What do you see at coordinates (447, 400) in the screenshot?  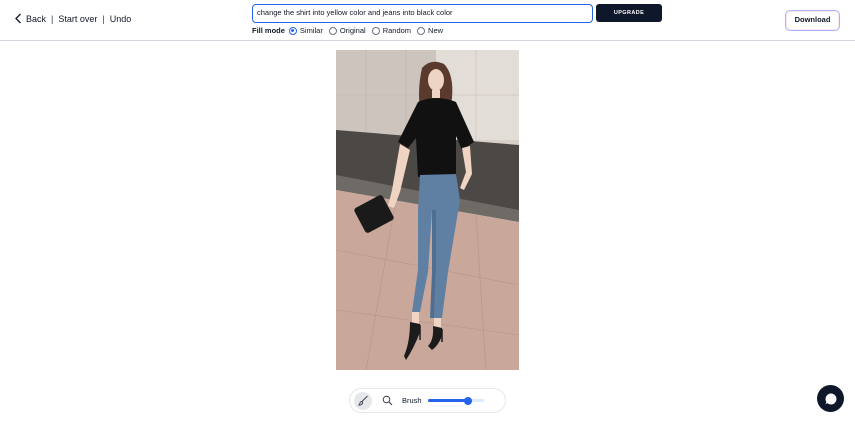 I see `brush-size-fill` at bounding box center [447, 400].